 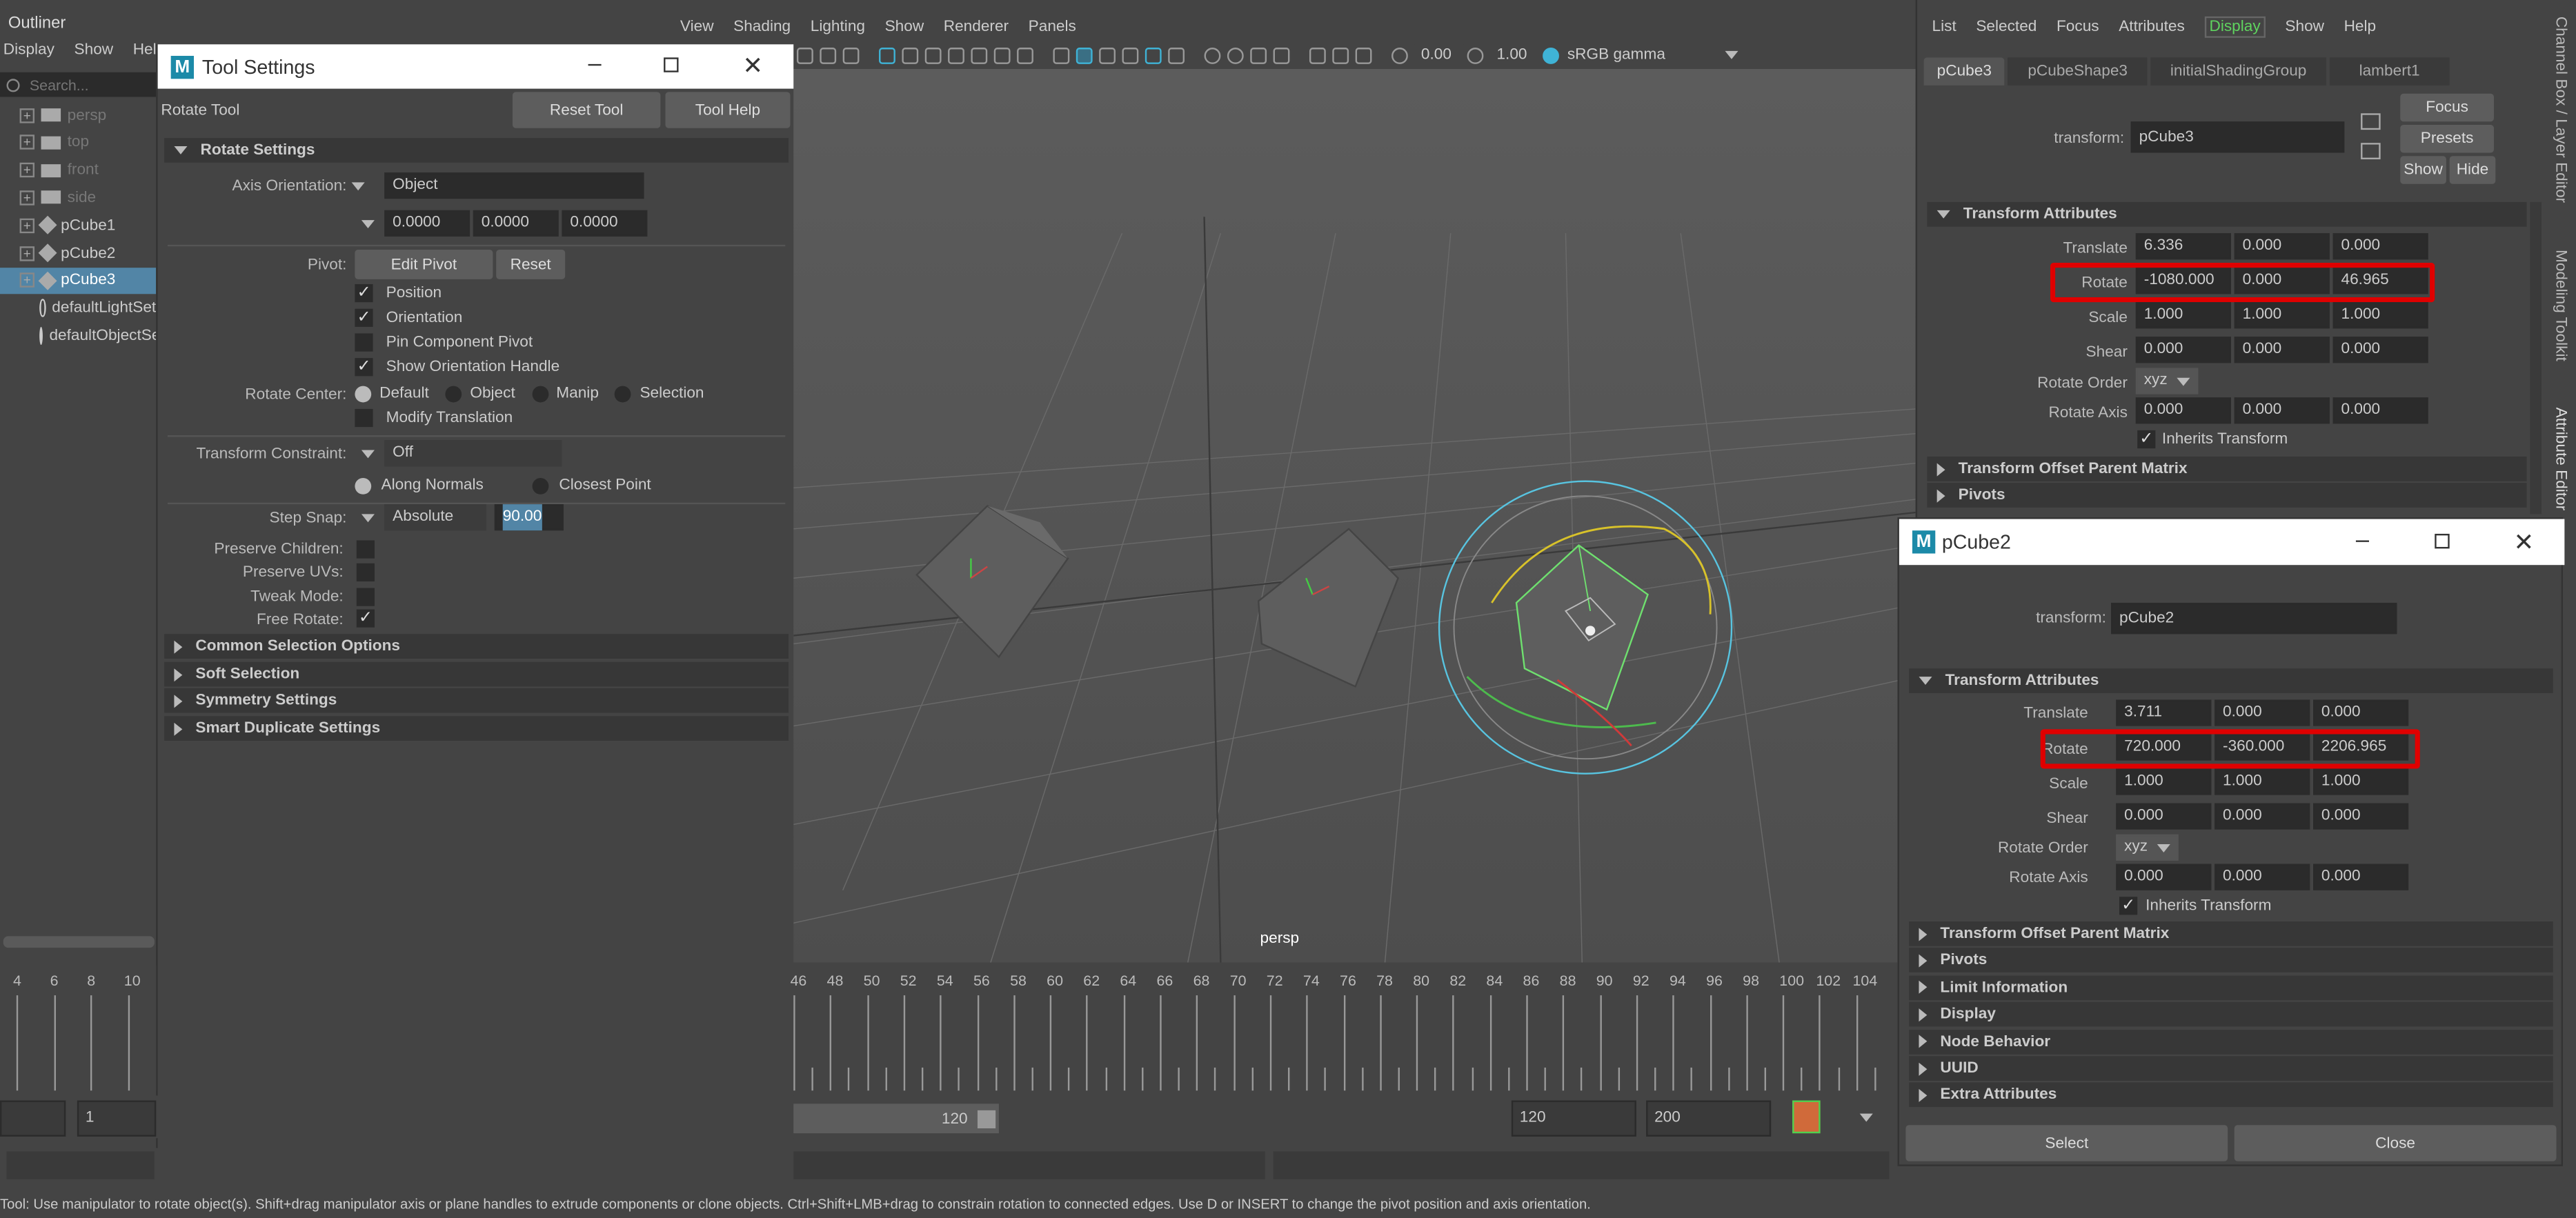 I want to click on reset-pivot-button: Reset, so click(x=531, y=264).